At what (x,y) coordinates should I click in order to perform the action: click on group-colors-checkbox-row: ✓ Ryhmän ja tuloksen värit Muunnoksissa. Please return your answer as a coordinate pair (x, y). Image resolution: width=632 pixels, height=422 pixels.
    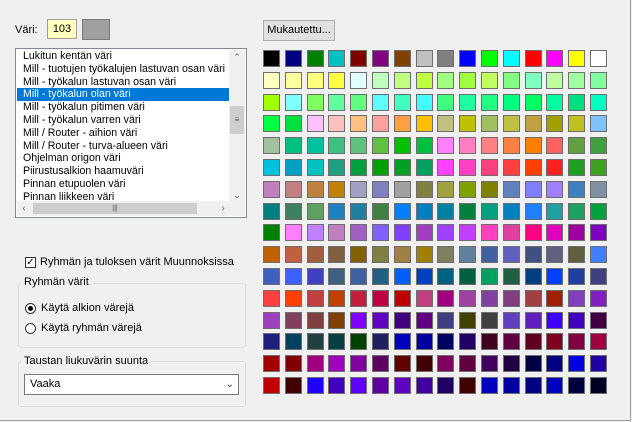
    Looking at the image, I should click on (129, 262).